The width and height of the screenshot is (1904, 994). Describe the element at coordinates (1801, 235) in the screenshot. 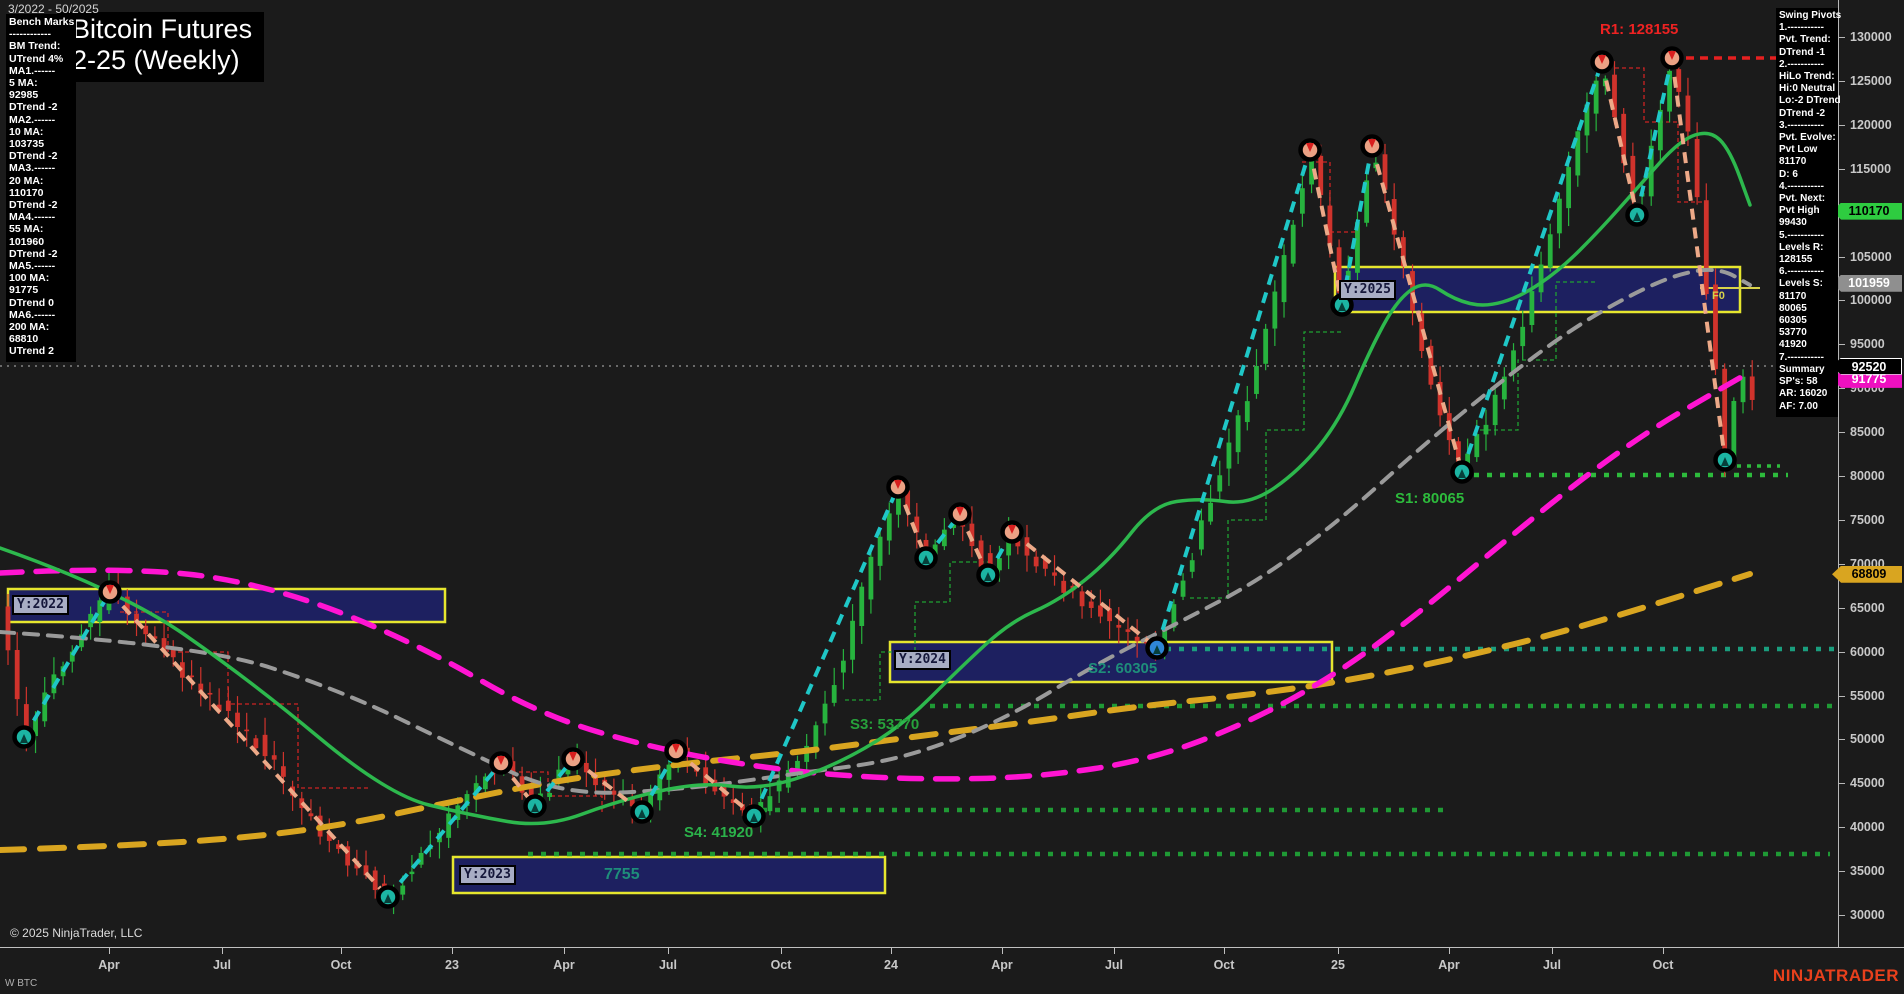

I see `panel-line: 5.-----------` at that location.